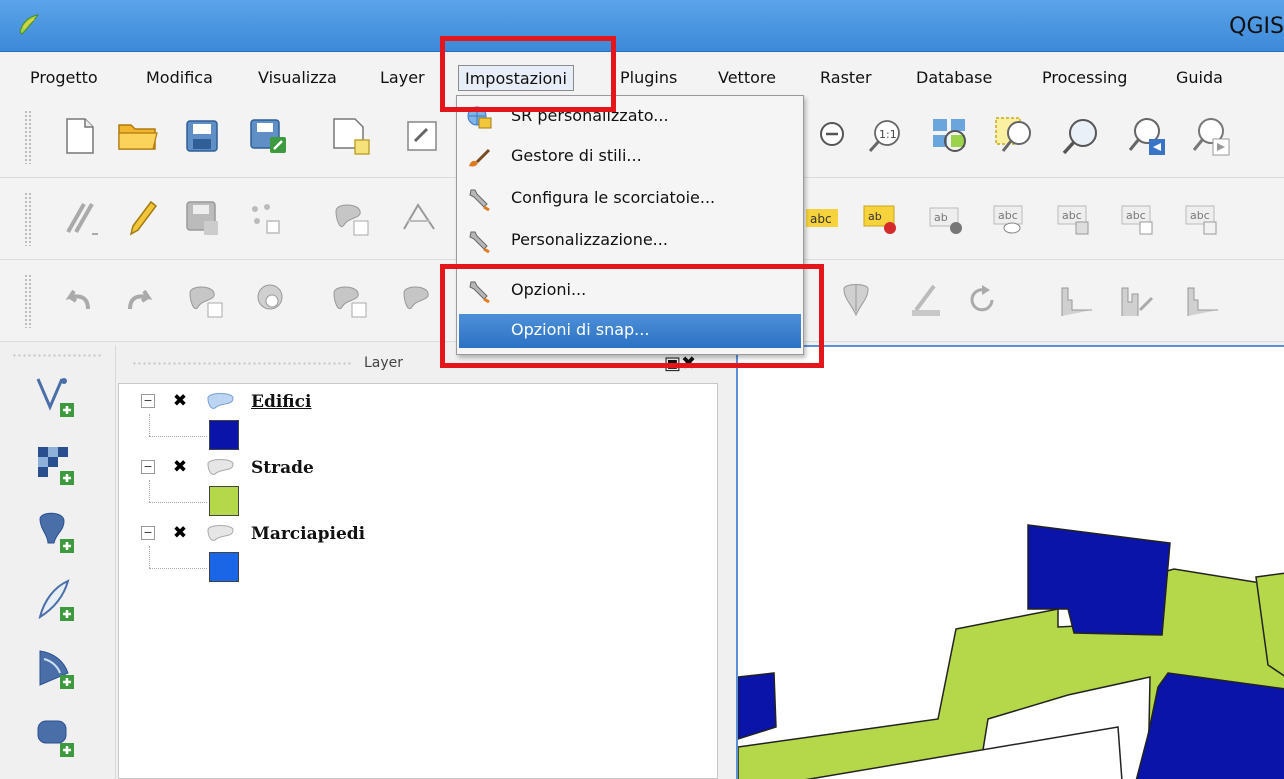  I want to click on zoom-next-icon, so click(1210, 136).